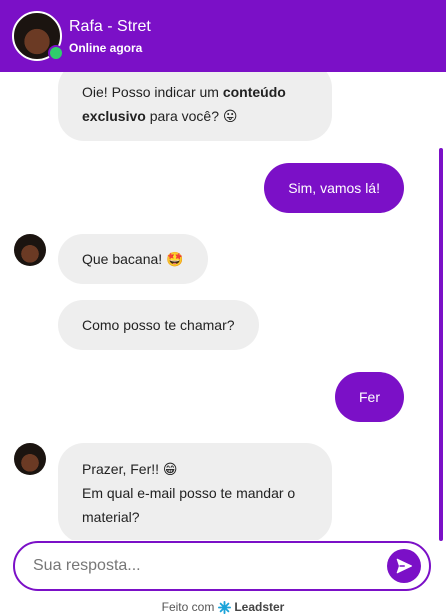 This screenshot has height=616, width=446. What do you see at coordinates (152, 92) in the screenshot?
I see `message-text: Oie! Posso indicar um` at bounding box center [152, 92].